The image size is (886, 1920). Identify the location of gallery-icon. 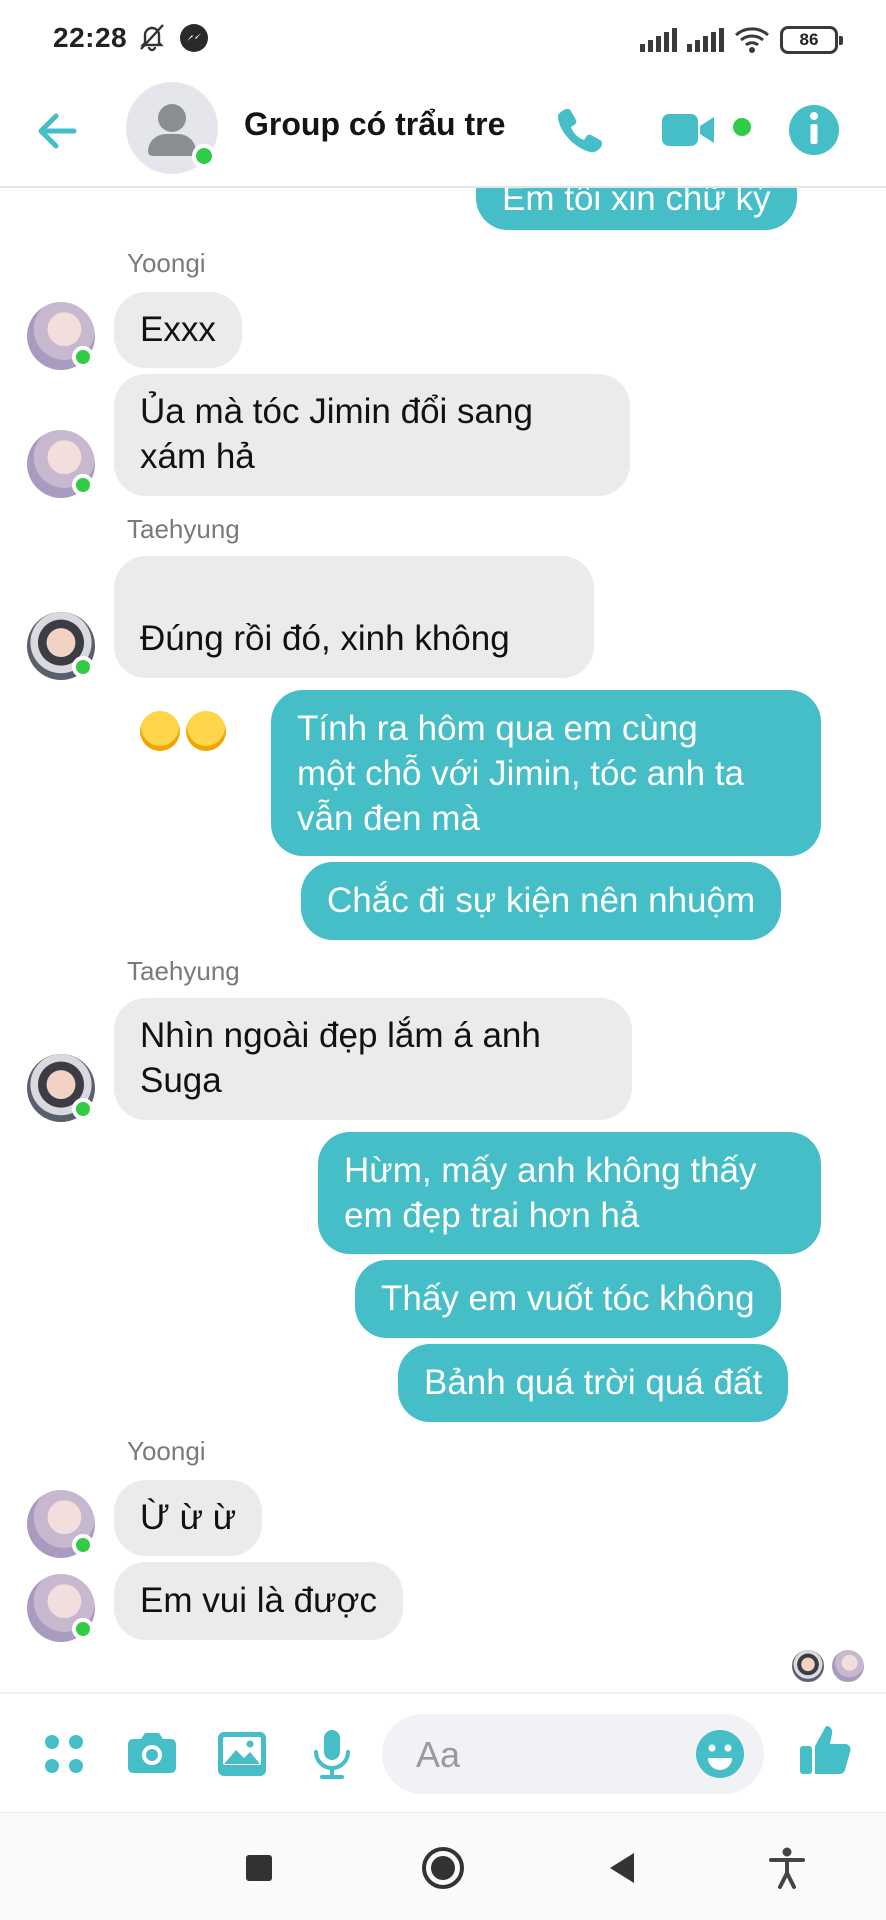
(242, 1754).